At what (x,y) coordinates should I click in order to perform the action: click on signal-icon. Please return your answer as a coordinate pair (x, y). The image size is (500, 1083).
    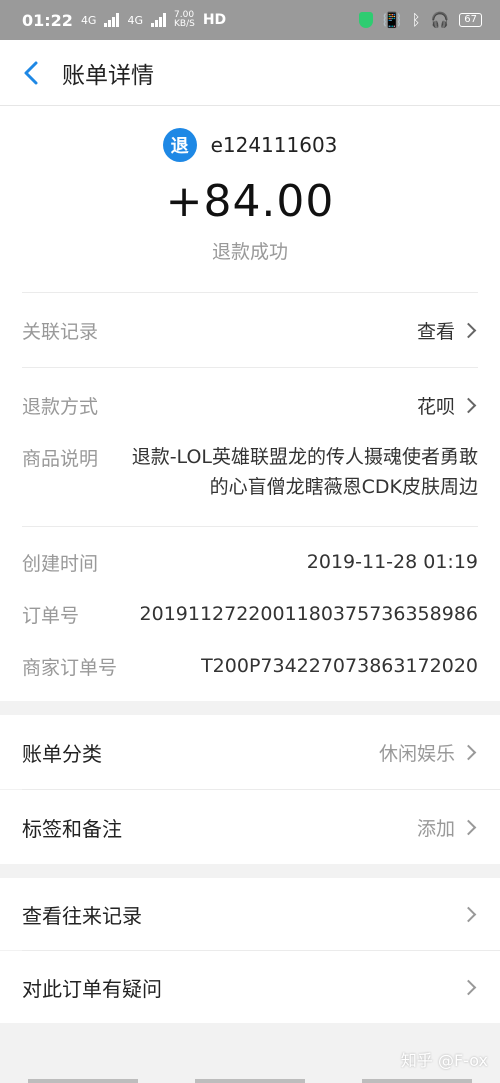
    Looking at the image, I should click on (112, 20).